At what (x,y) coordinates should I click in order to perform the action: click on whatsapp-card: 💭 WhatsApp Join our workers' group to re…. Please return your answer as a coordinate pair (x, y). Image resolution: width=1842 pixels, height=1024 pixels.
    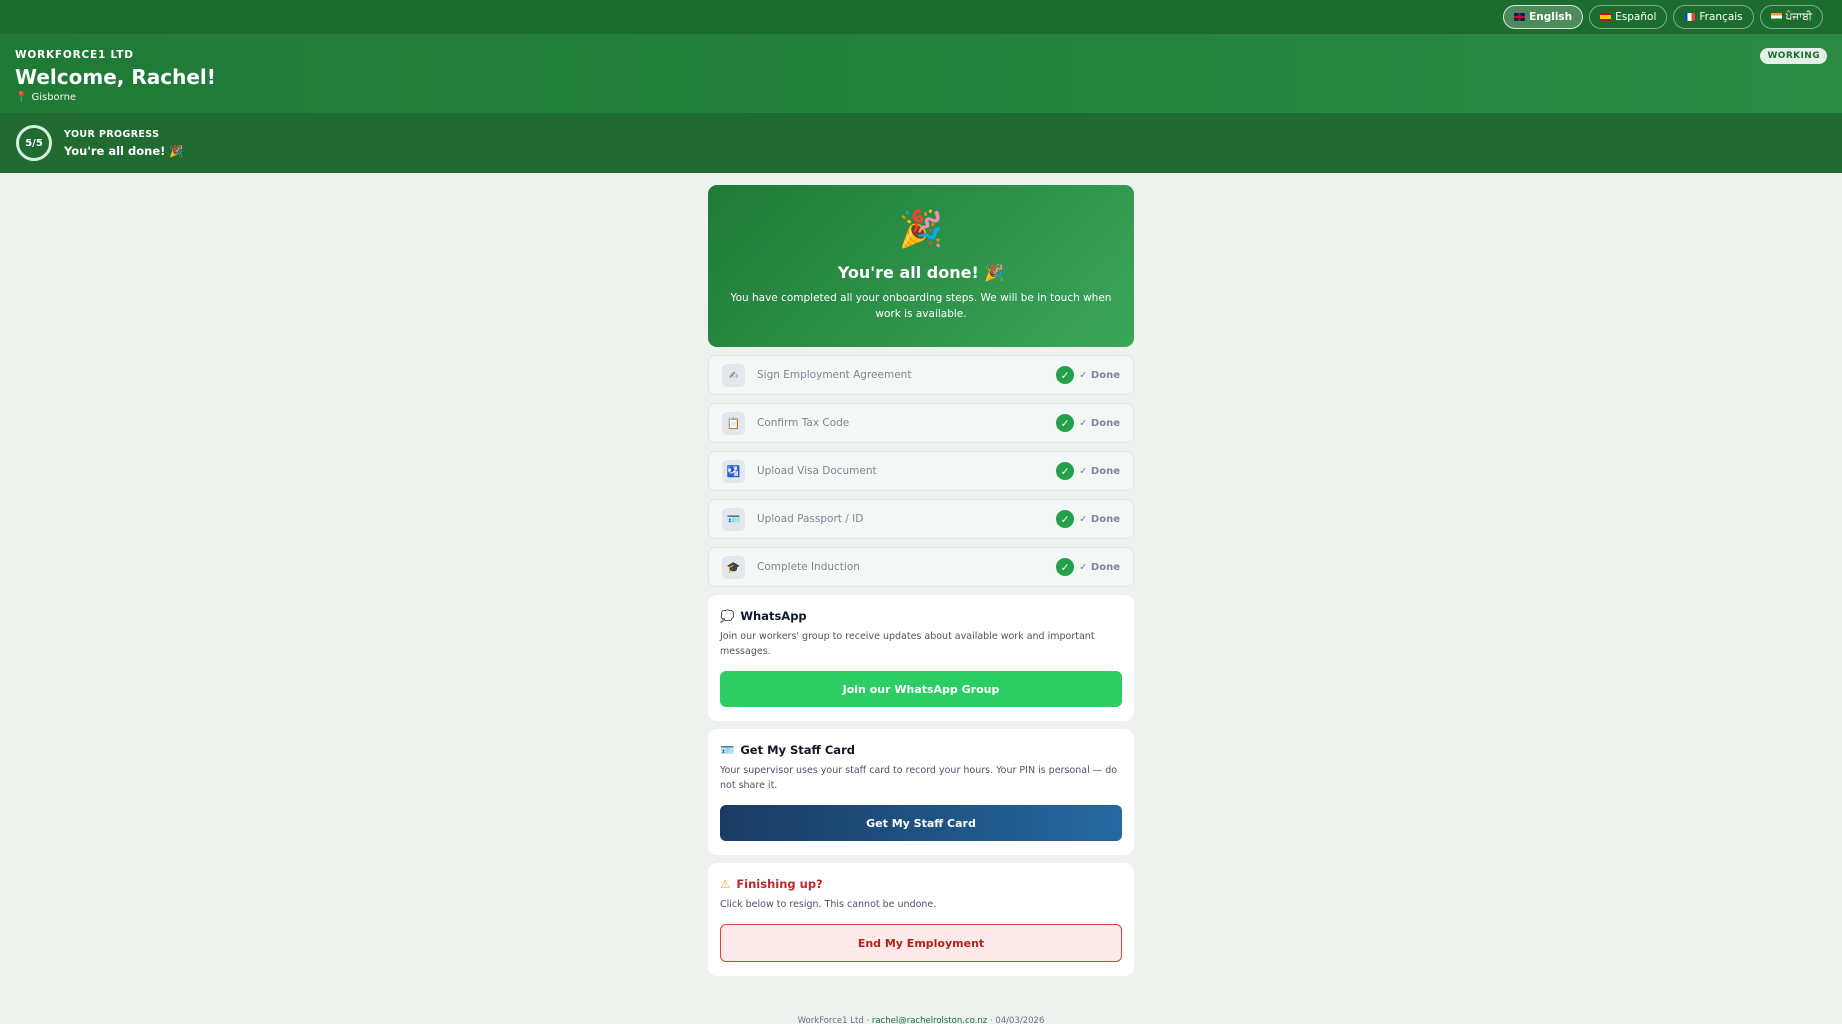
    Looking at the image, I should click on (921, 658).